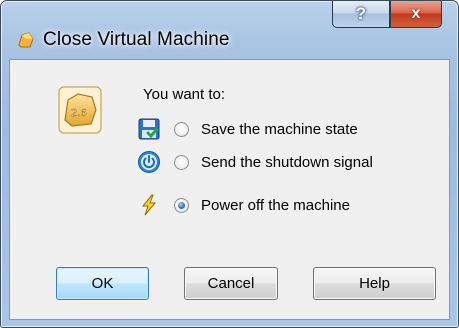 Image resolution: width=459 pixels, height=328 pixels. Describe the element at coordinates (184, 94) in the screenshot. I see `prompt-label: You want to:` at that location.